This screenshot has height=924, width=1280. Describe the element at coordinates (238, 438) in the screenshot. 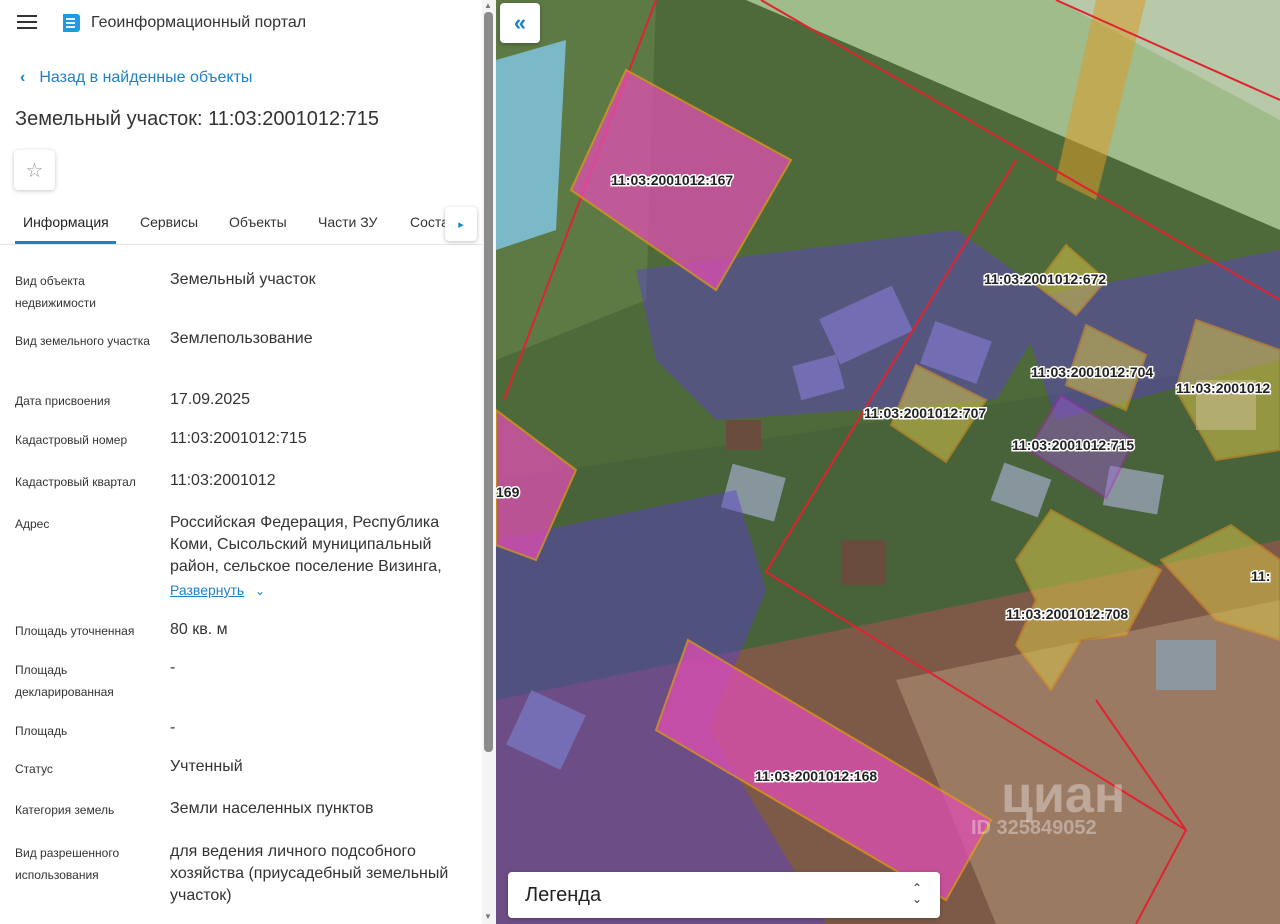

I see `field-value: 11:03:2001012:715` at that location.